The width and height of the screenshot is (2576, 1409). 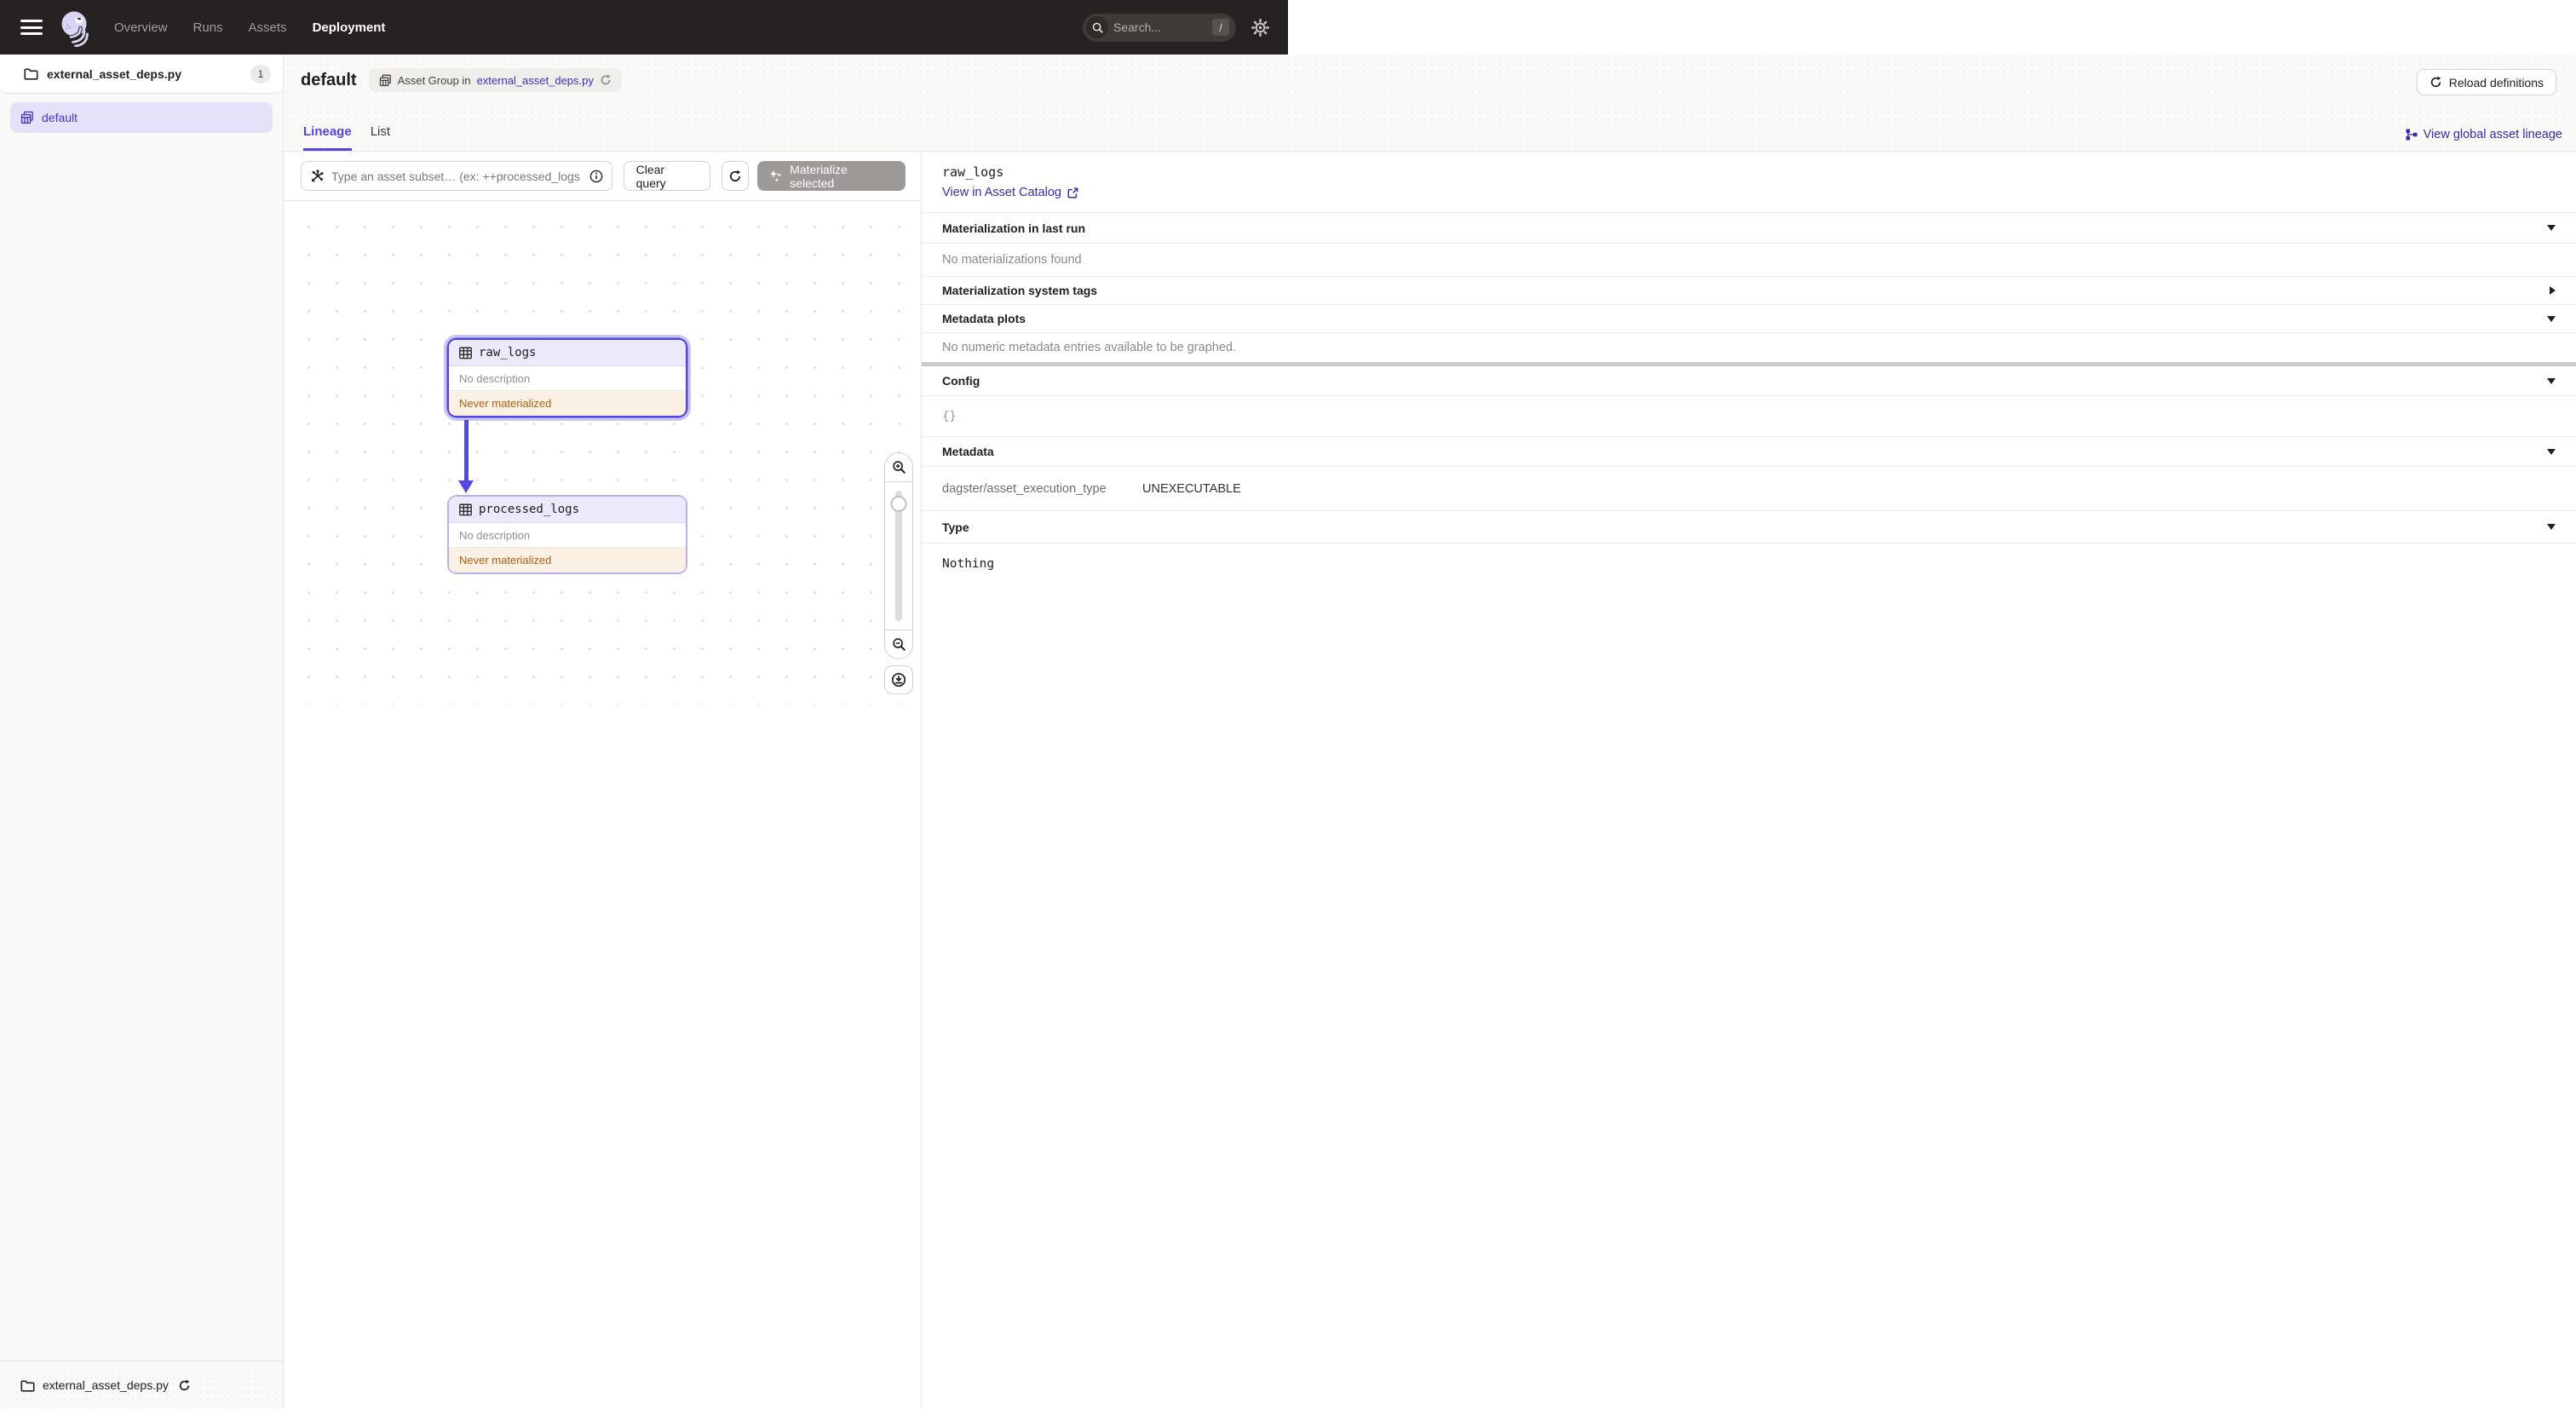 I want to click on zoom-controls, so click(x=899, y=555).